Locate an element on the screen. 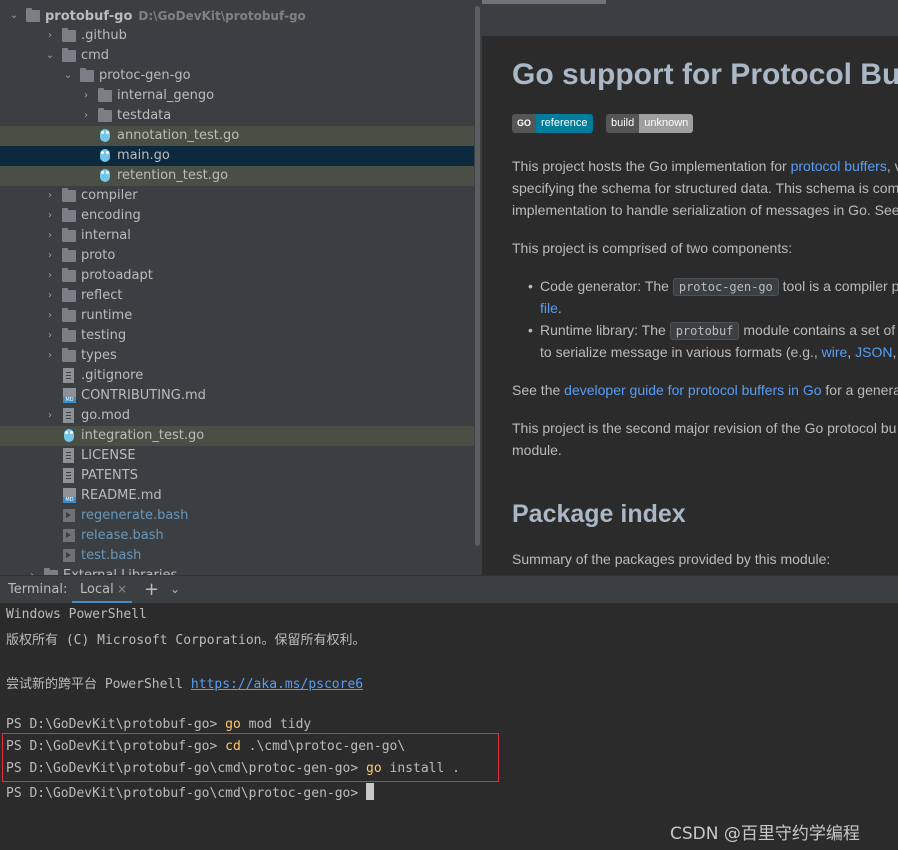  tree-item: ⌄ cmd is located at coordinates (237, 56).